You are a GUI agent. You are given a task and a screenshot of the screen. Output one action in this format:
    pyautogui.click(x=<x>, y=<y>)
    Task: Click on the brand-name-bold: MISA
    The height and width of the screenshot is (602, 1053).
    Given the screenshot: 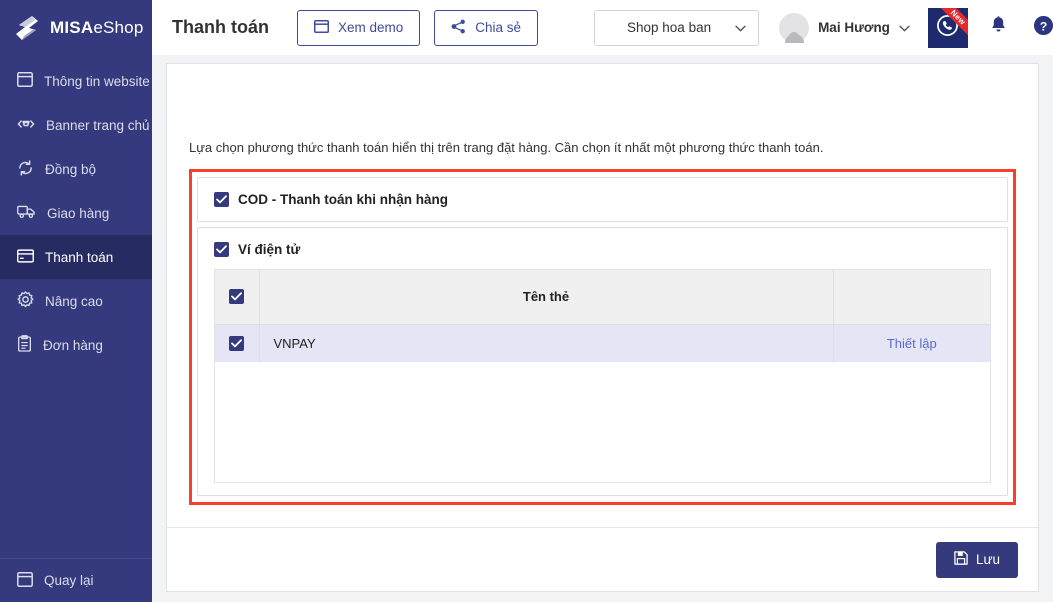 What is the action you would take?
    pyautogui.click(x=72, y=27)
    